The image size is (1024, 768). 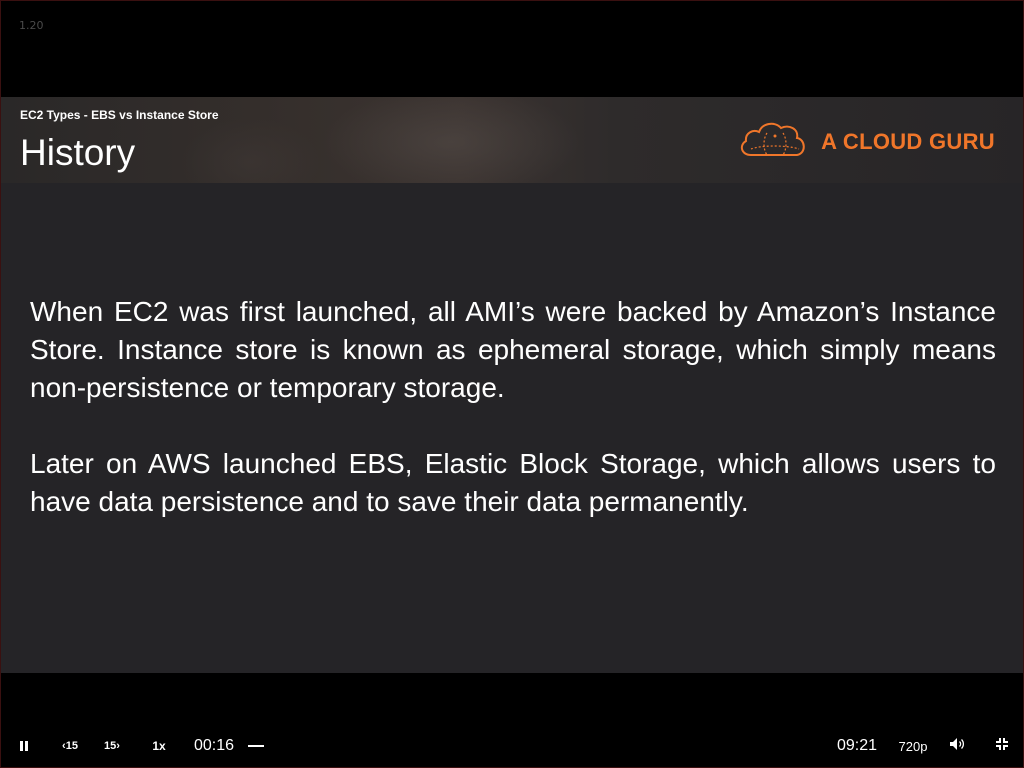 I want to click on forward-label: 15, so click(x=110, y=746).